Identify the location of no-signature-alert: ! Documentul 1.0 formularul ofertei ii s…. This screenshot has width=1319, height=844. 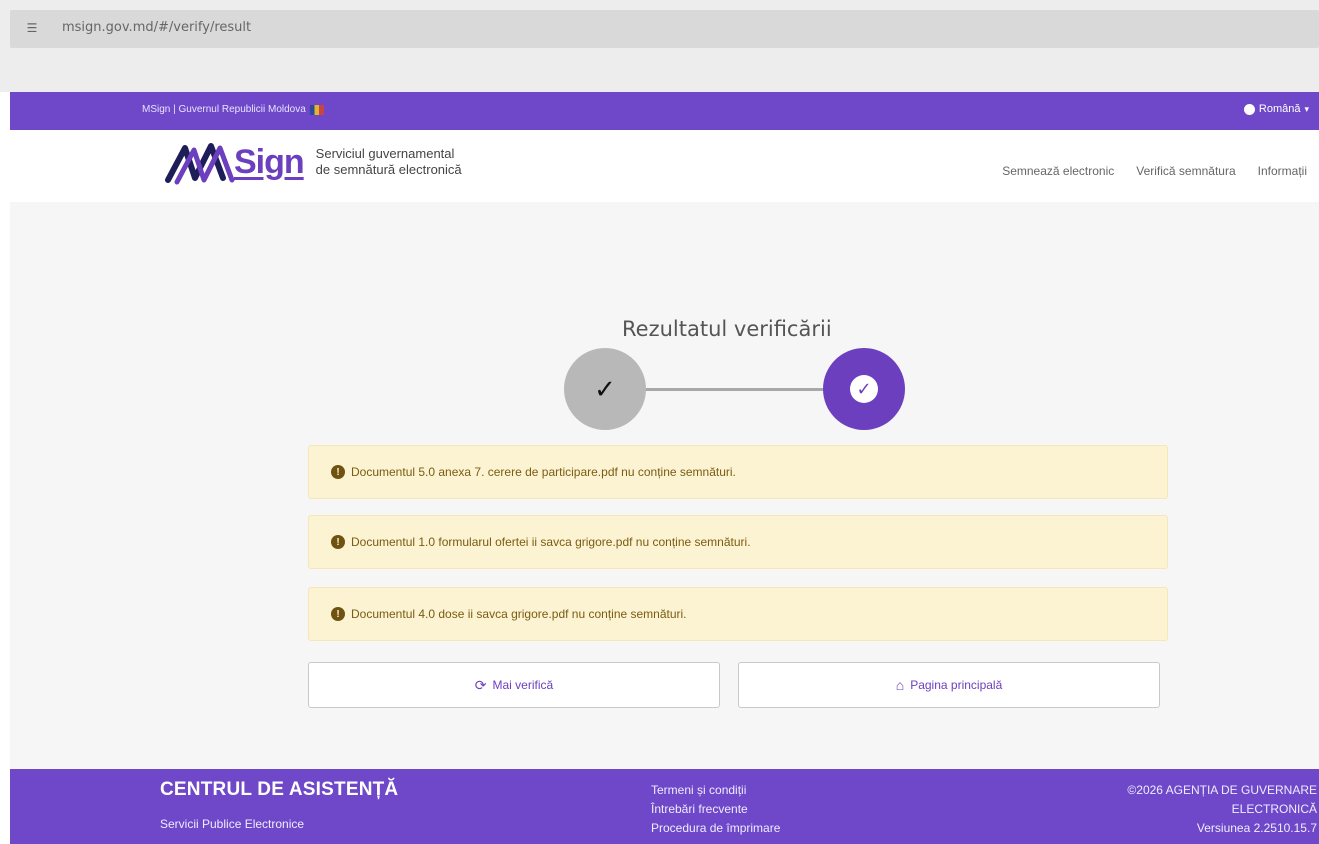
(738, 542).